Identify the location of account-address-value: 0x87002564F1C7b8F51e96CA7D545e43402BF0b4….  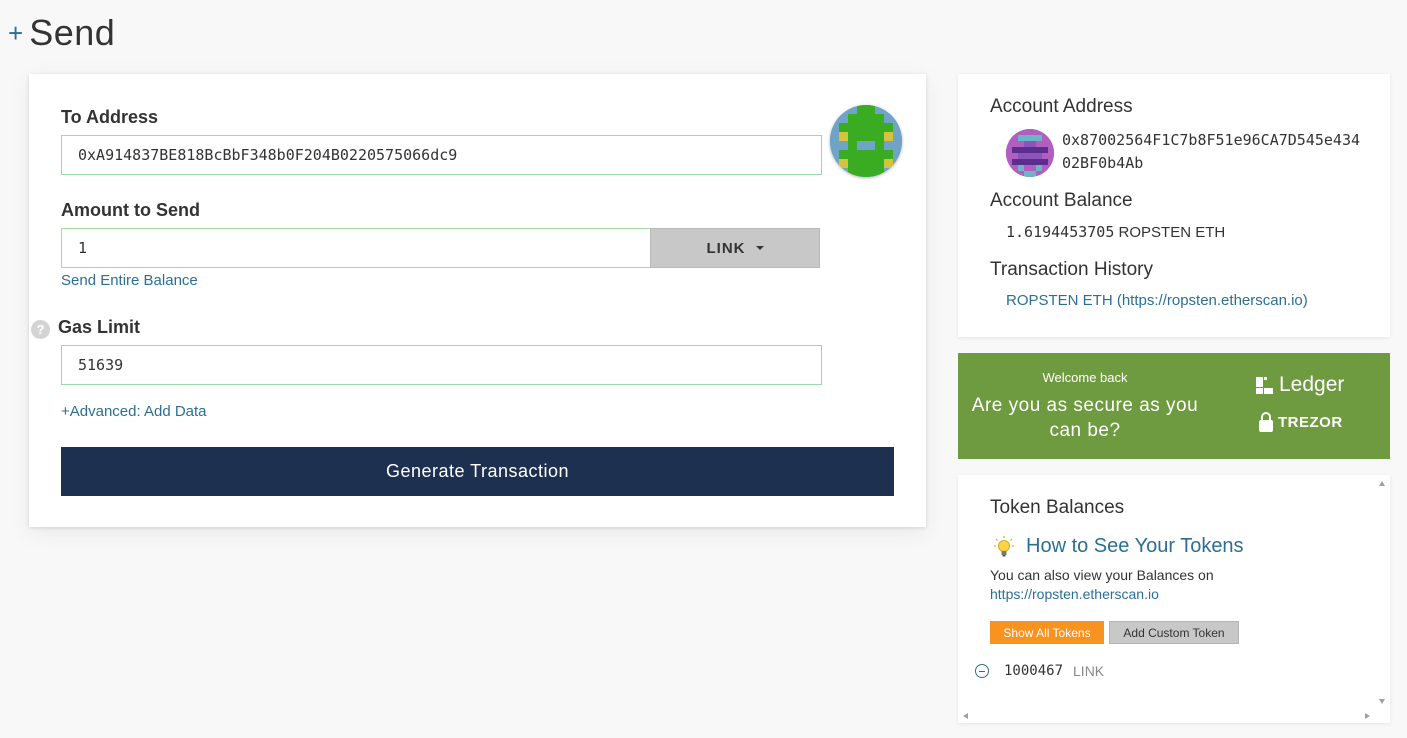
(1211, 151).